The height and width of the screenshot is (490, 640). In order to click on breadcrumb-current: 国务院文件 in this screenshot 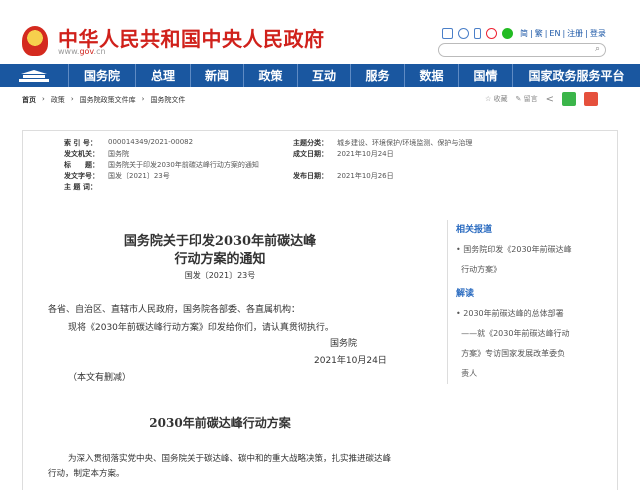, I will do `click(167, 100)`.